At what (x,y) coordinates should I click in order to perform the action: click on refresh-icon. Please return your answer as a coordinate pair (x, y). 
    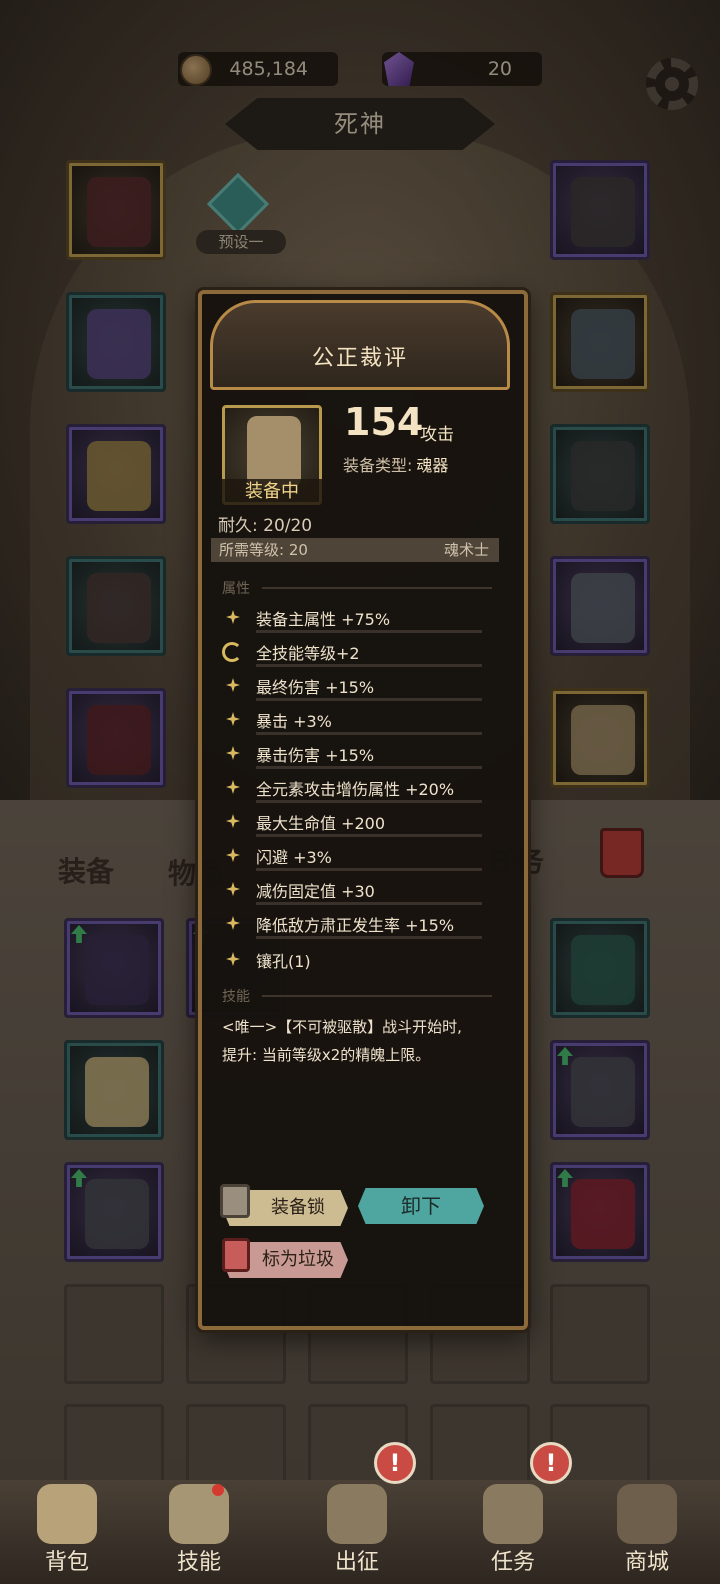
    Looking at the image, I should click on (232, 652).